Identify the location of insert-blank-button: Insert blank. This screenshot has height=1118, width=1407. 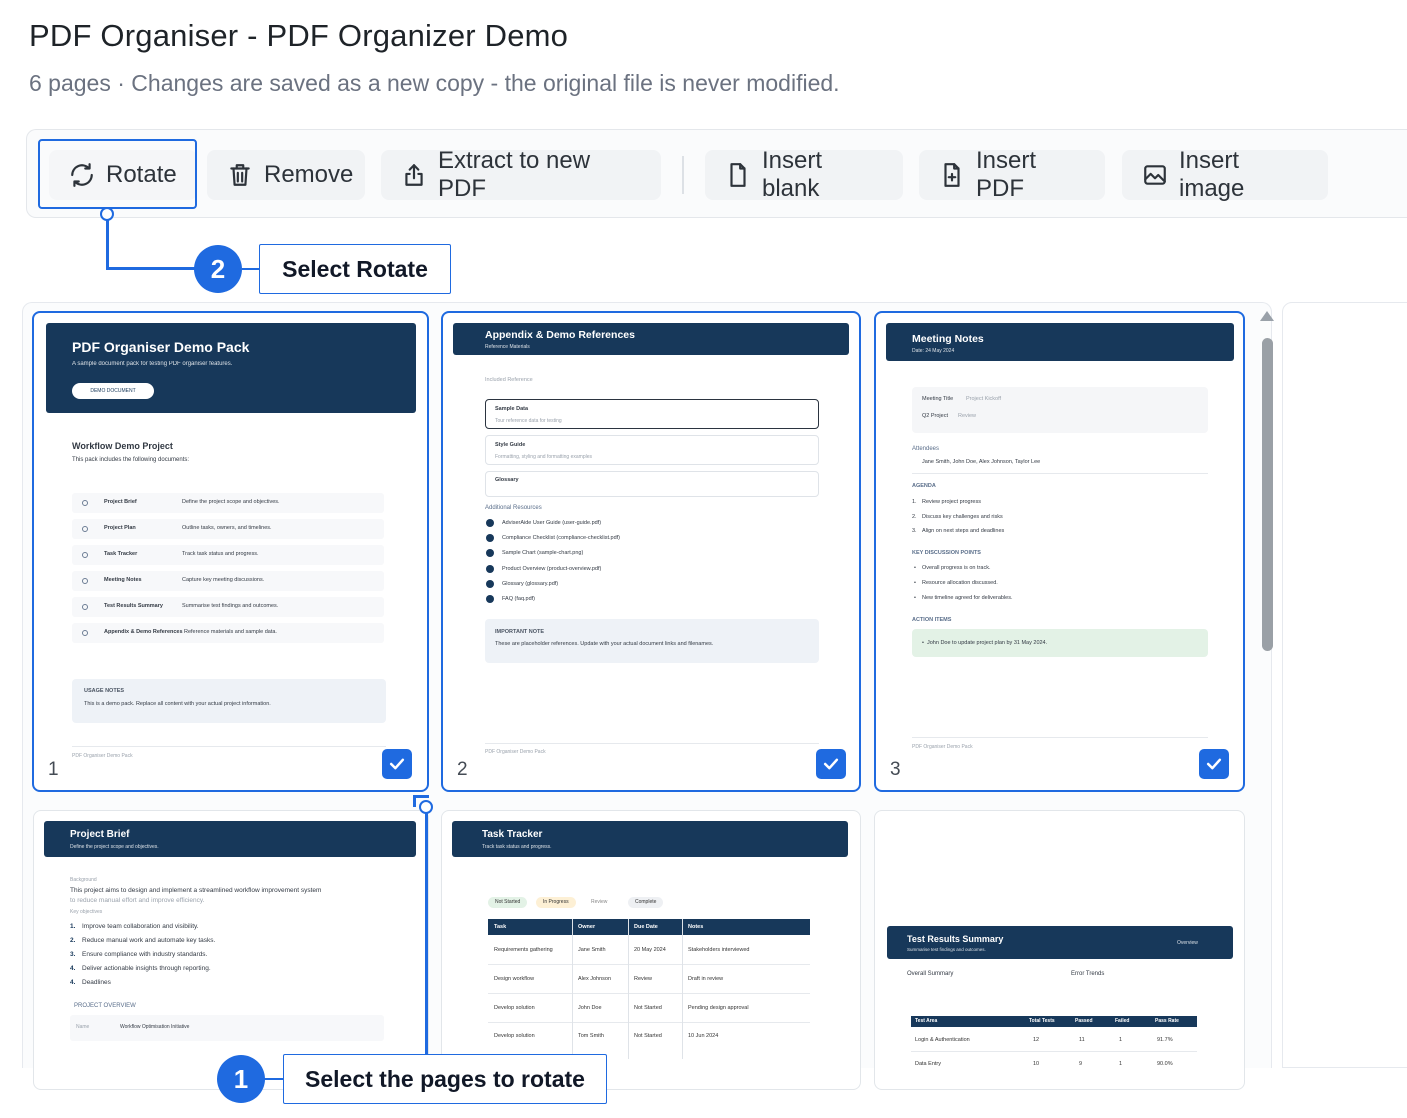
(804, 174).